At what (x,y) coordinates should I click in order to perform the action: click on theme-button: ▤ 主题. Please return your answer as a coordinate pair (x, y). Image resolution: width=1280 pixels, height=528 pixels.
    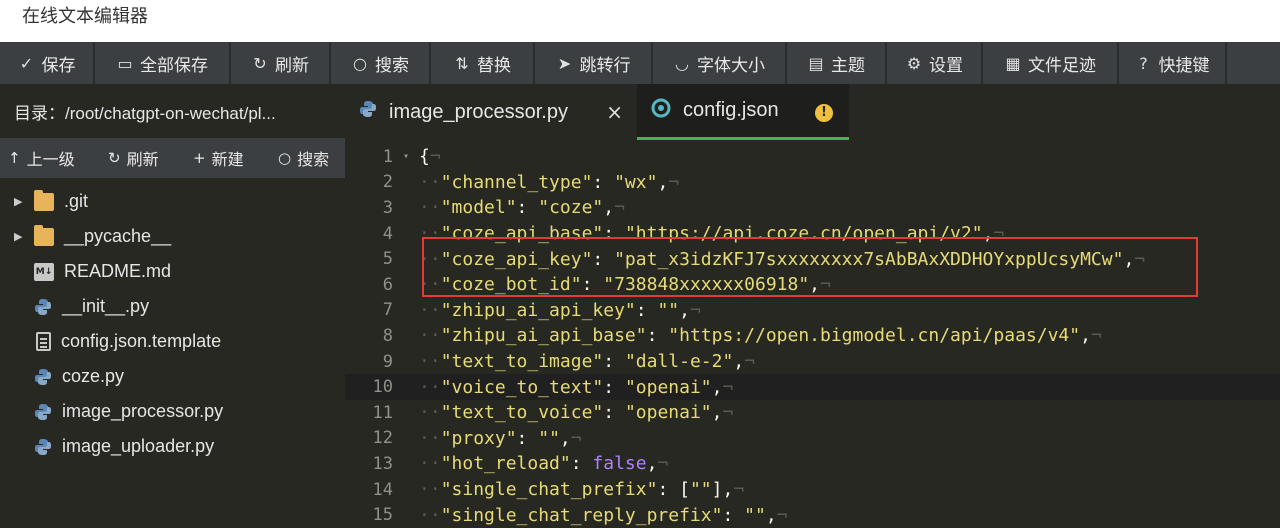
    Looking at the image, I should click on (837, 63).